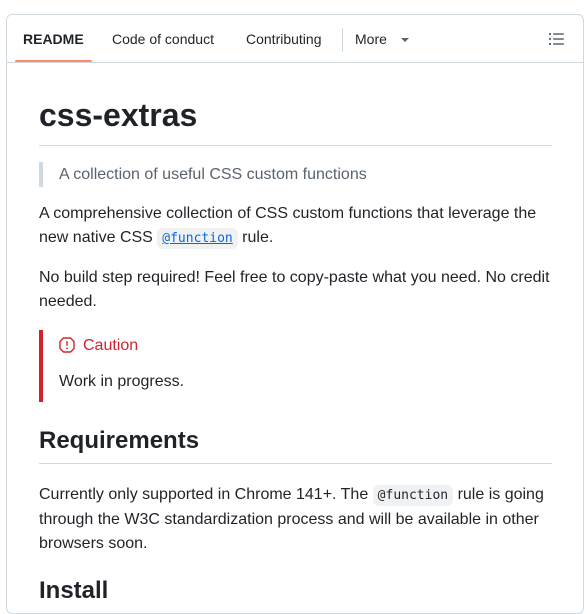 The image size is (588, 614). Describe the element at coordinates (67, 345) in the screenshot. I see `stop-icon` at that location.